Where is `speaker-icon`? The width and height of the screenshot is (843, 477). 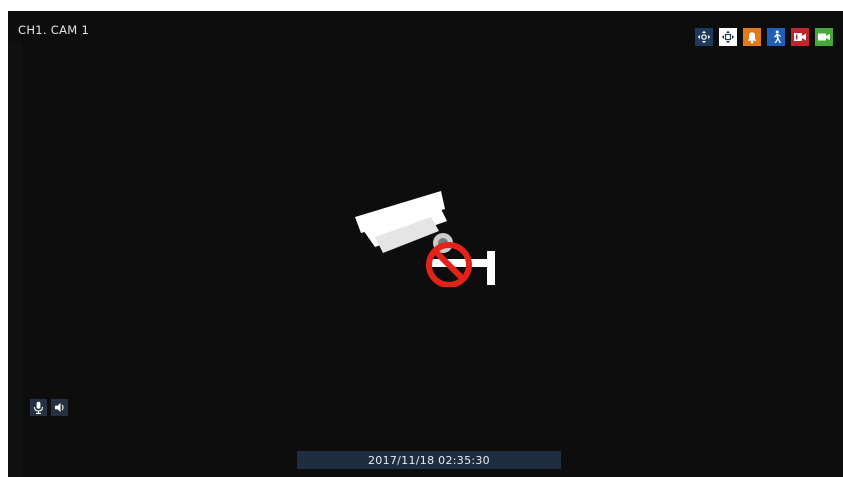
speaker-icon is located at coordinates (59, 407).